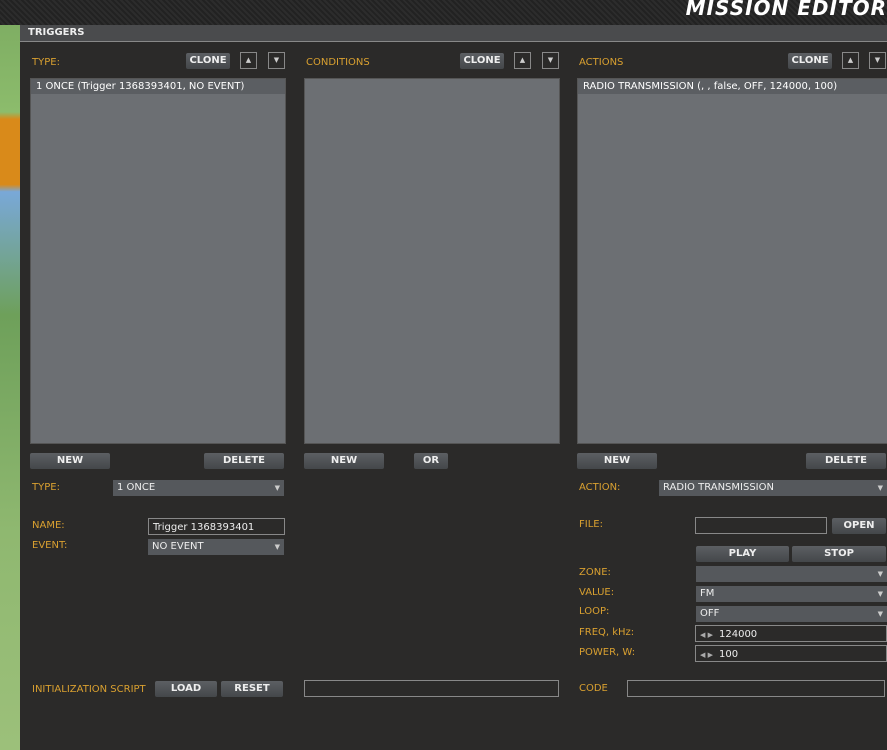 Image resolution: width=887 pixels, height=750 pixels. I want to click on delete-trigger-button: DELETE, so click(244, 461).